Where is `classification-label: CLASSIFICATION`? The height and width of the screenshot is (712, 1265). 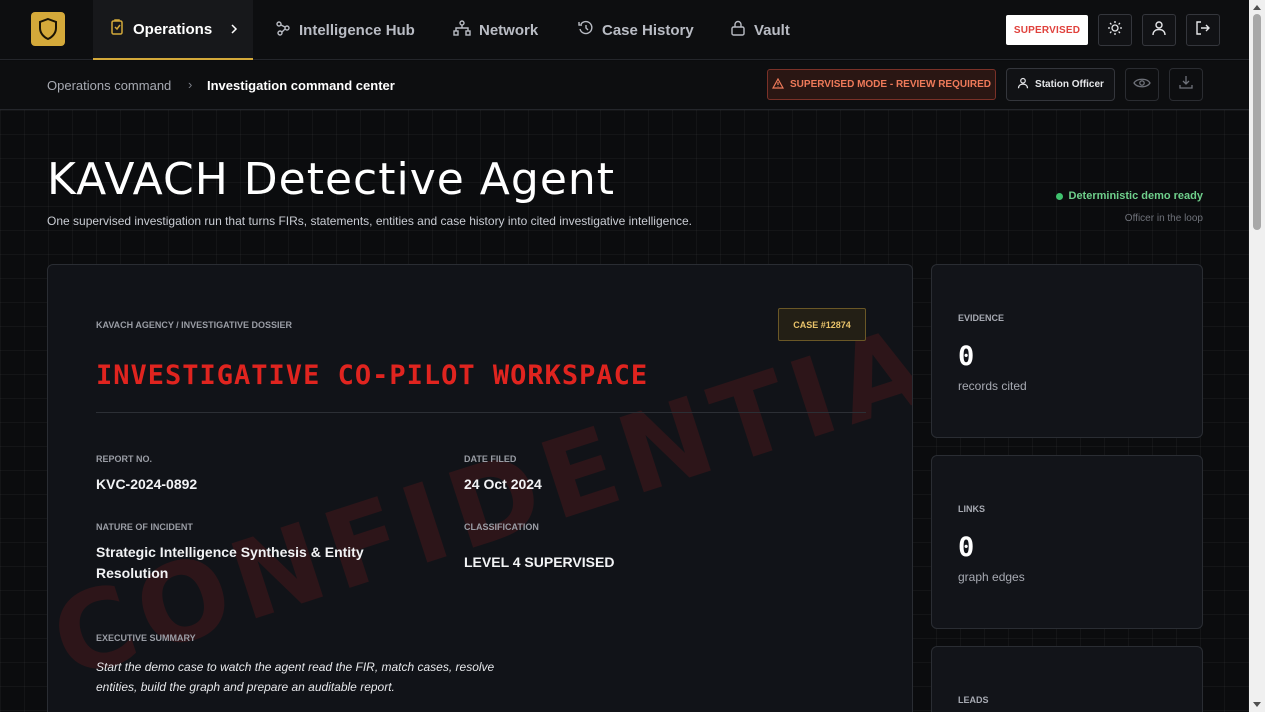
classification-label: CLASSIFICATION is located at coordinates (501, 527).